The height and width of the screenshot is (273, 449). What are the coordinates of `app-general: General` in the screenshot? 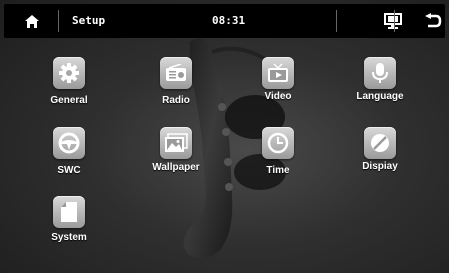 It's located at (69, 88).